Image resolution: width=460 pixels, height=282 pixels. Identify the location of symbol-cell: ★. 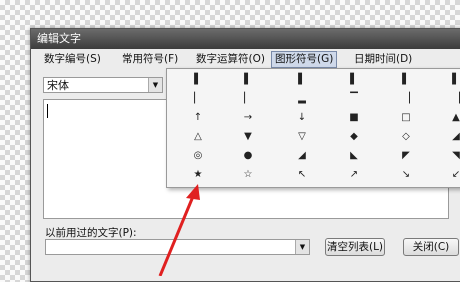
(198, 175).